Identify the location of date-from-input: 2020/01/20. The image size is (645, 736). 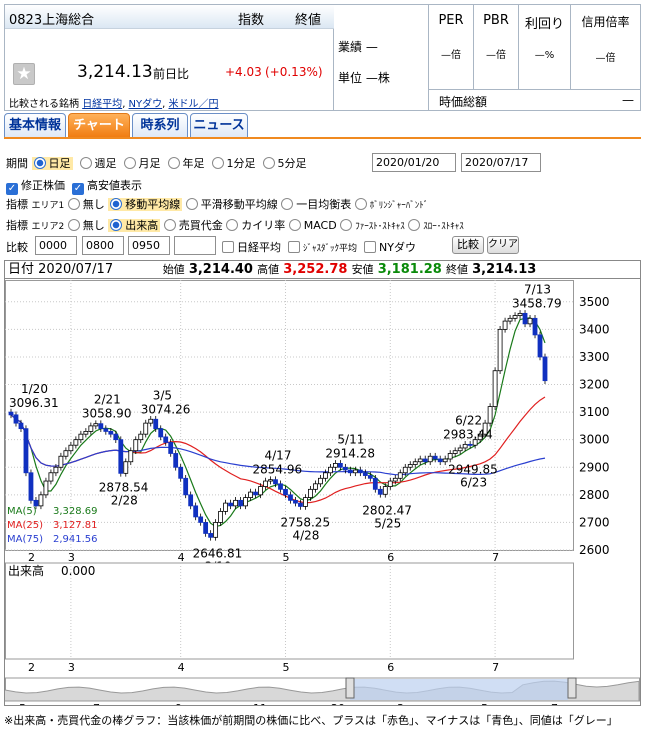
(414, 162).